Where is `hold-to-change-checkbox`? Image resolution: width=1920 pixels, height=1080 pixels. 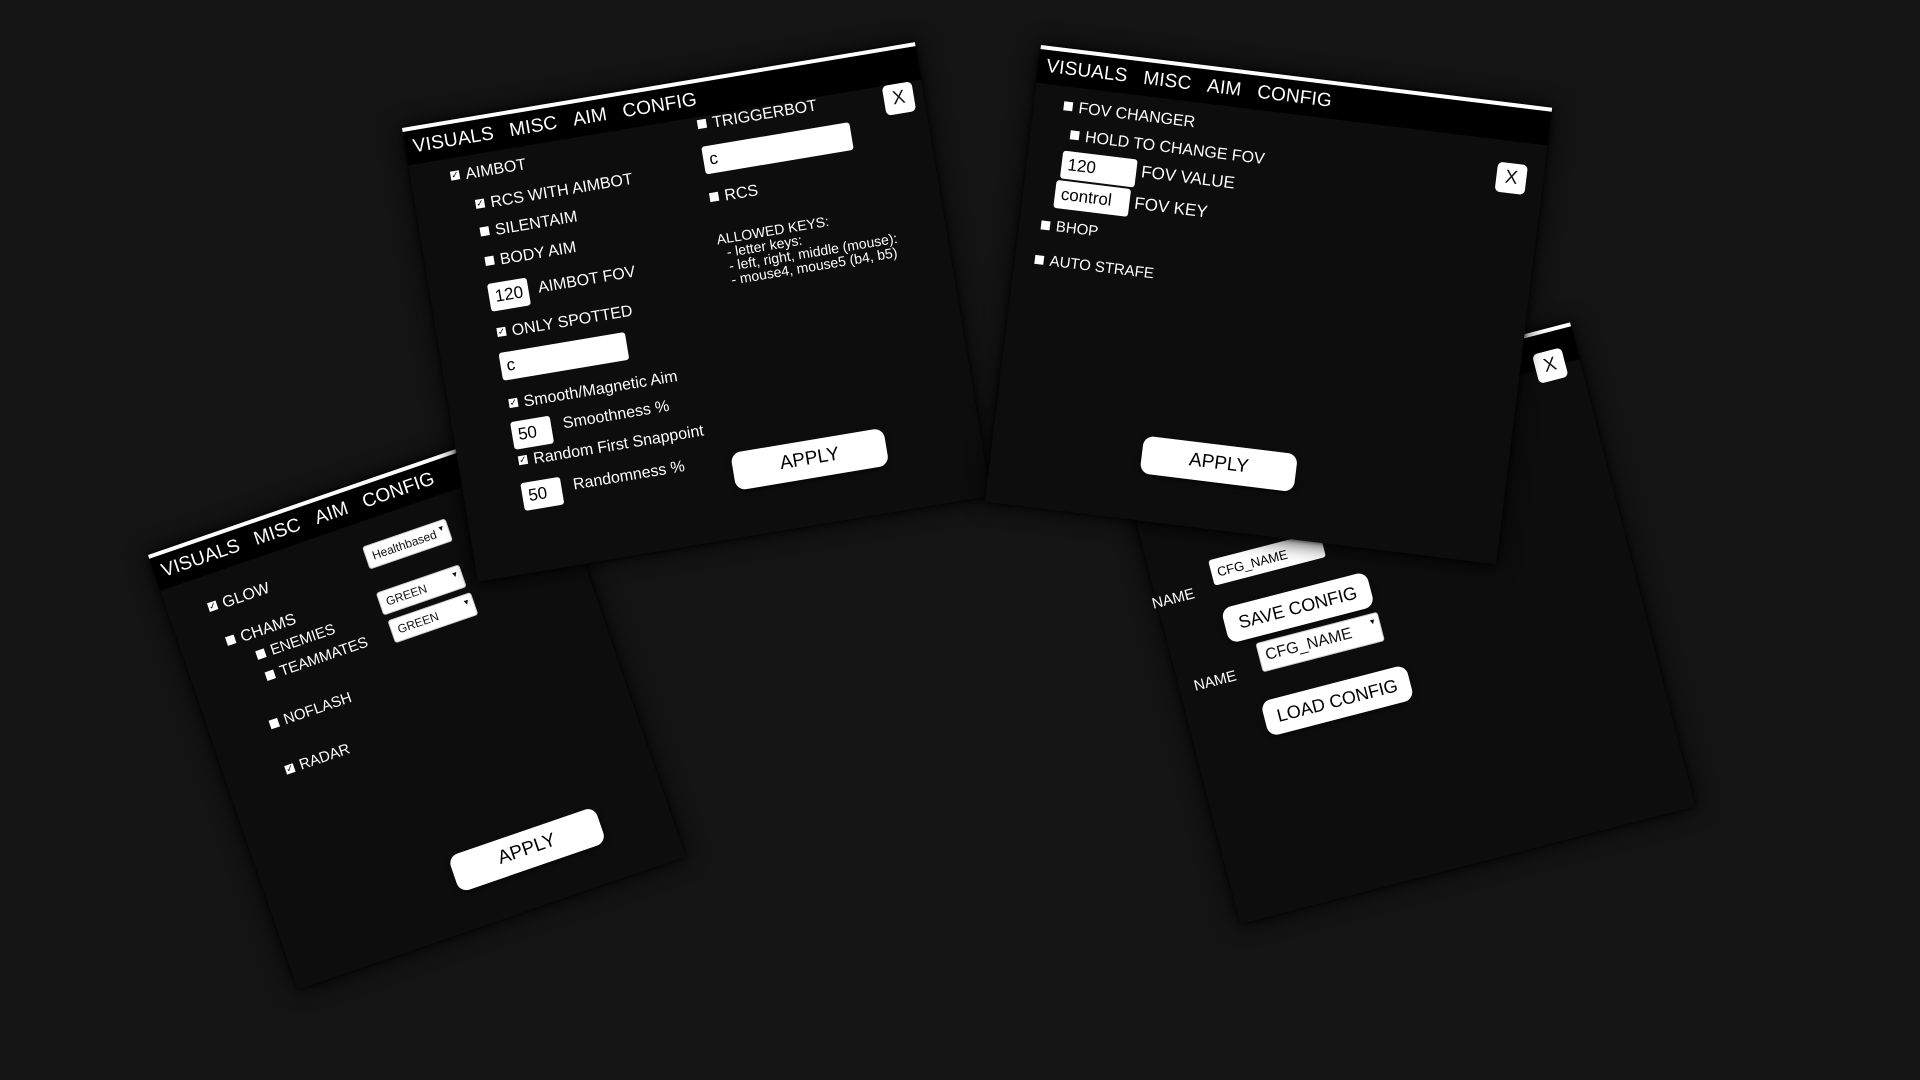 hold-to-change-checkbox is located at coordinates (1074, 135).